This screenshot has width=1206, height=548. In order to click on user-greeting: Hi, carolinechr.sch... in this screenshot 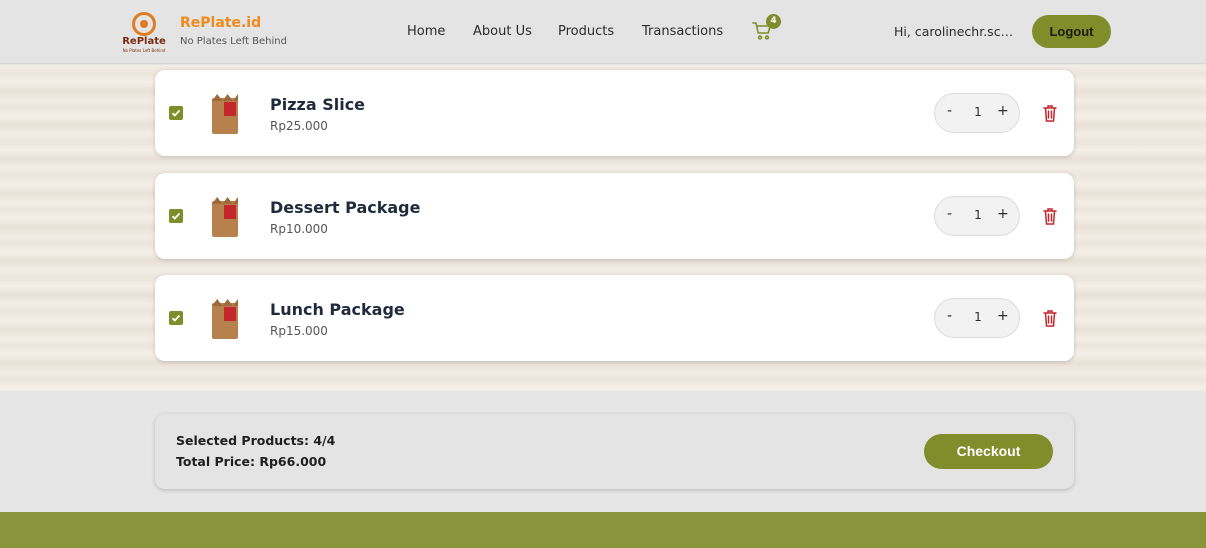, I will do `click(957, 31)`.